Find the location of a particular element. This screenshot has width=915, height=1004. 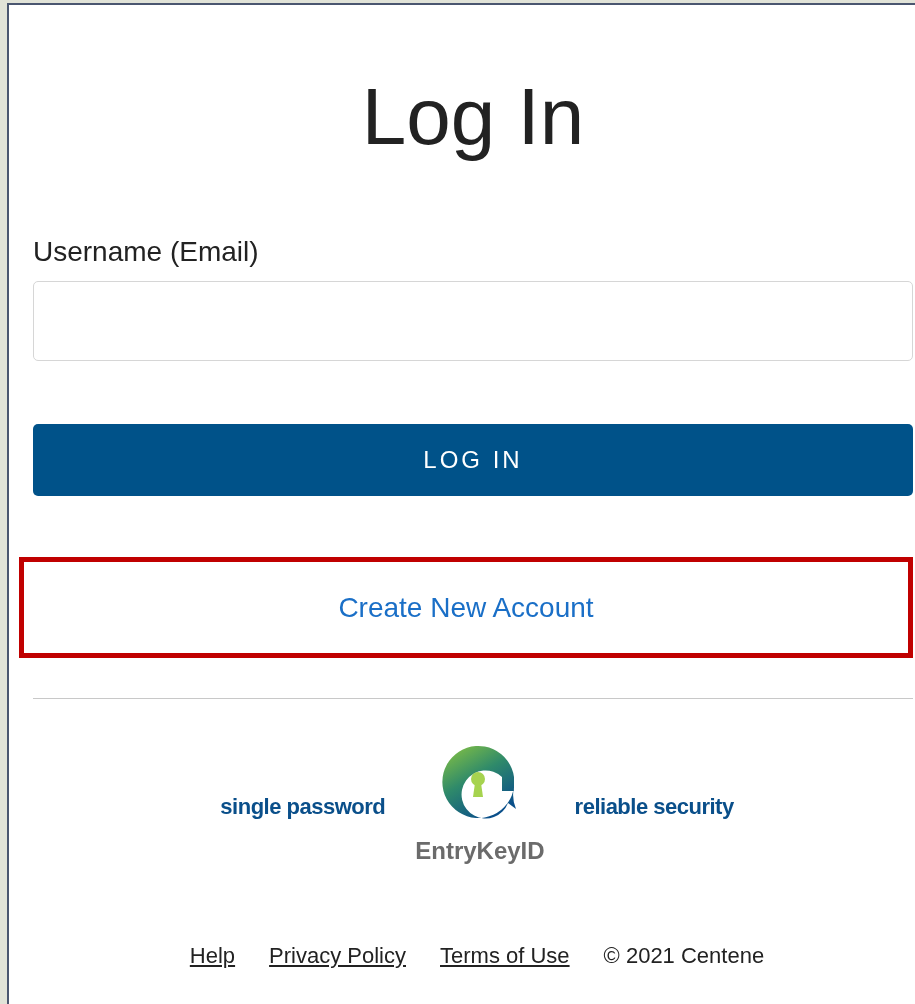

footer-link: Help is located at coordinates (212, 955).